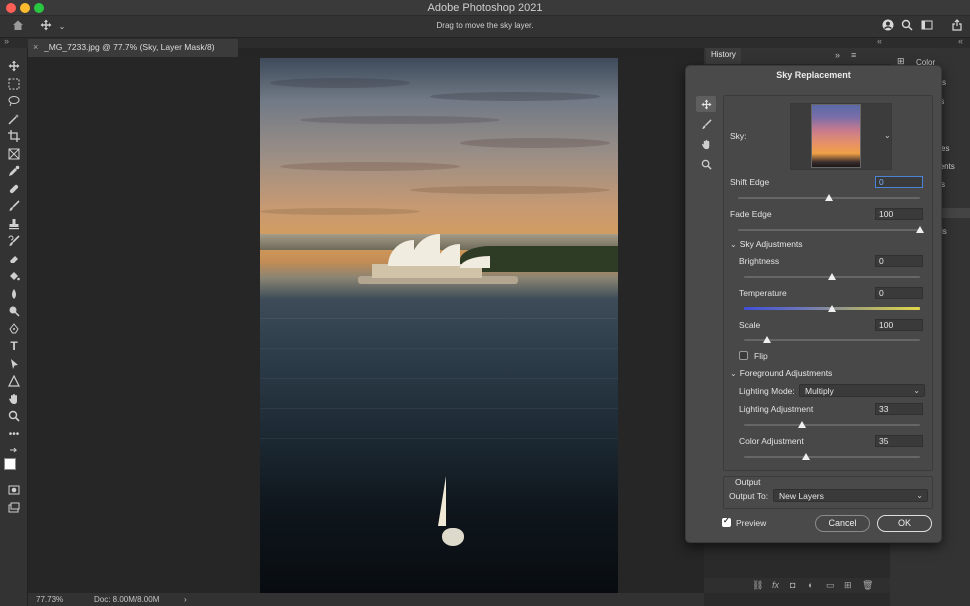  Describe the element at coordinates (14, 364) in the screenshot. I see `path-selection-tool-icon` at that location.